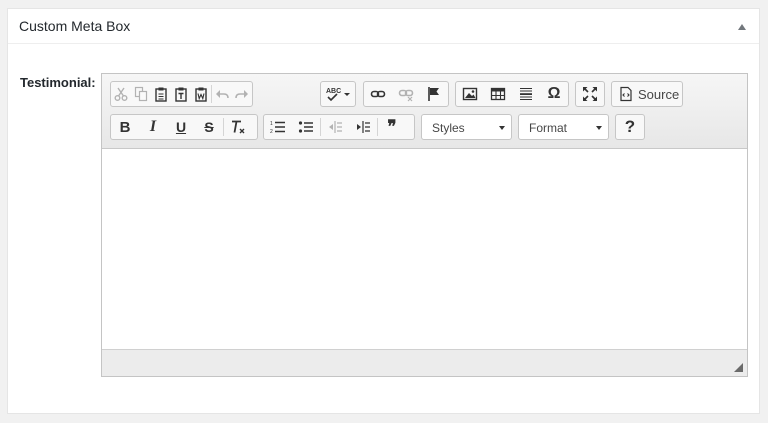 This screenshot has width=768, height=423. What do you see at coordinates (222, 94) in the screenshot?
I see `undo-icon` at bounding box center [222, 94].